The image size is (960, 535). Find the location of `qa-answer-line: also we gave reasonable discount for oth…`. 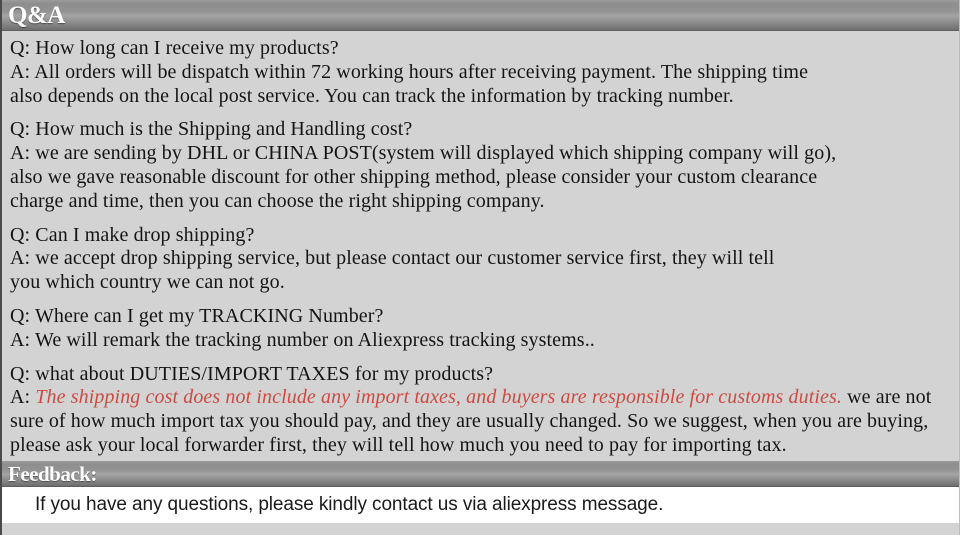

qa-answer-line: also we gave reasonable discount for oth… is located at coordinates (414, 176).